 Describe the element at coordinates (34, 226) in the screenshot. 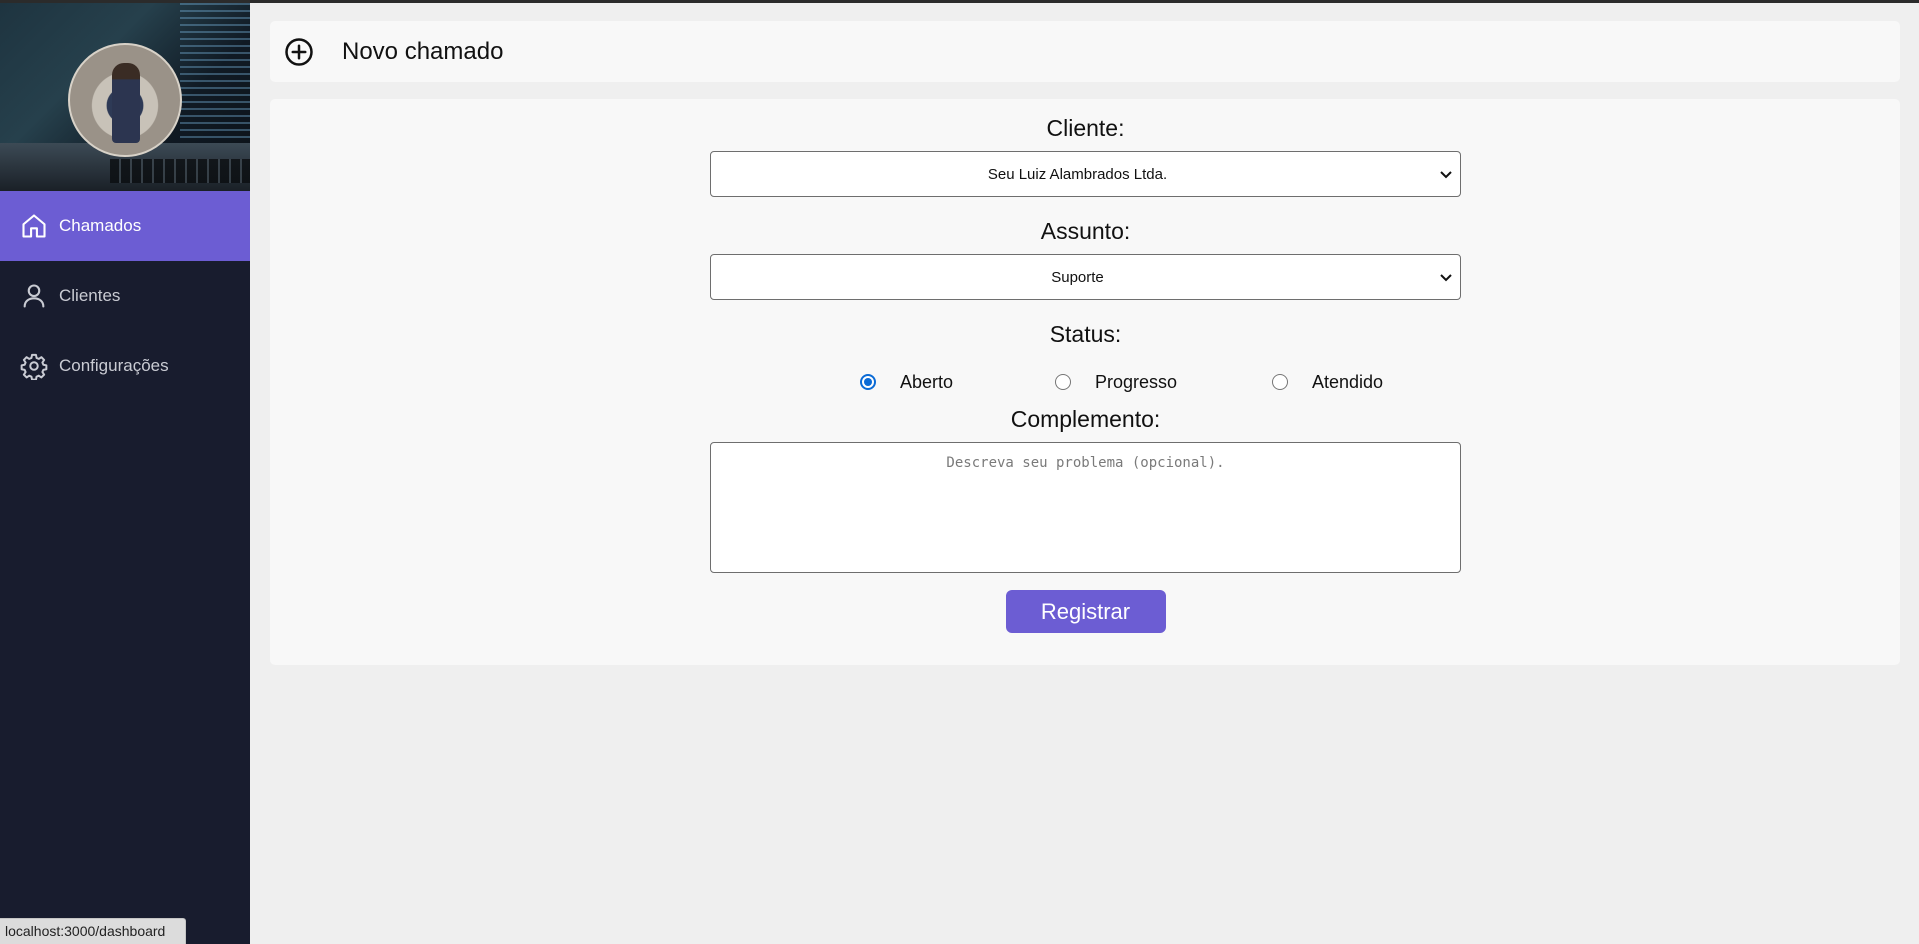

I see `home-icon` at that location.